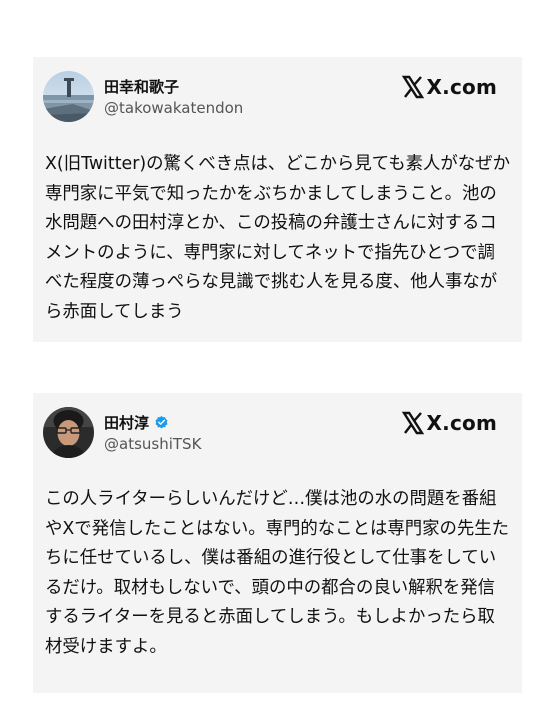 The height and width of the screenshot is (722, 546). I want to click on author-name-line: 田村淳, so click(136, 422).